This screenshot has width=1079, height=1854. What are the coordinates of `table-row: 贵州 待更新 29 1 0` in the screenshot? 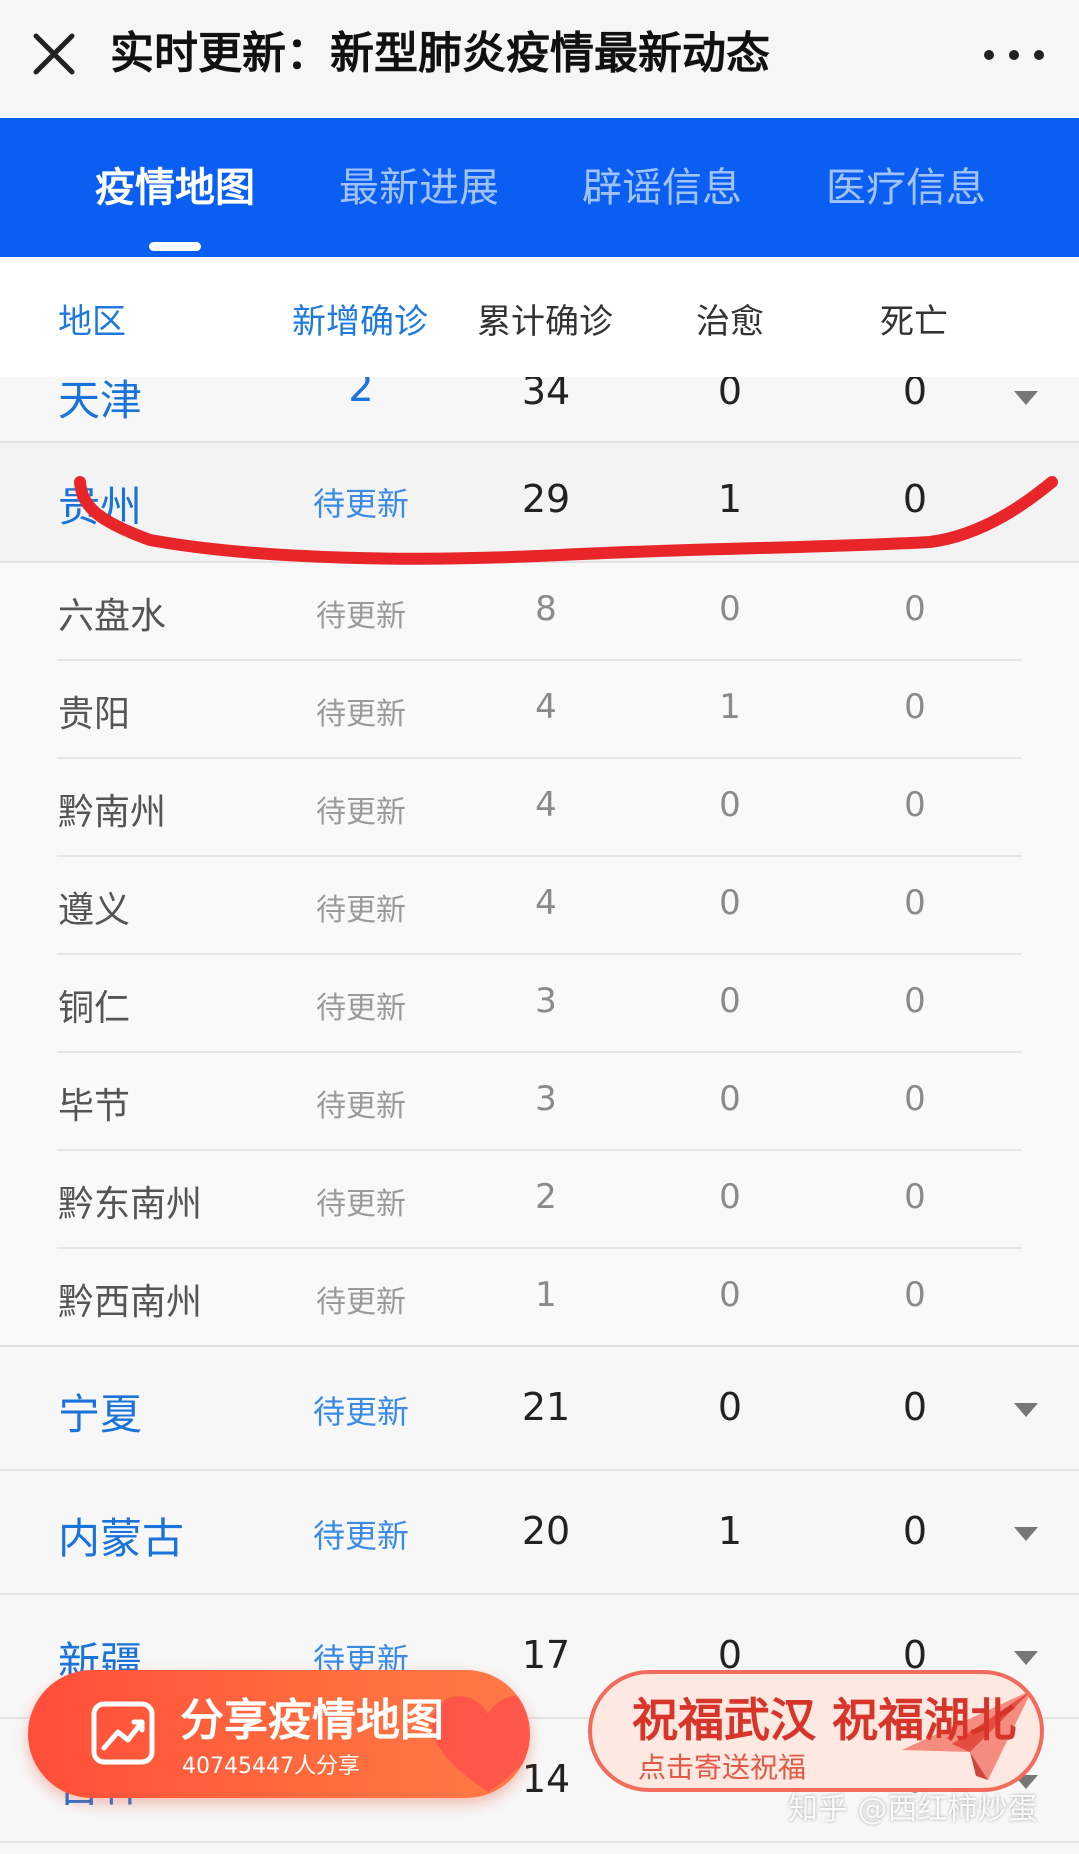 It's located at (539, 503).